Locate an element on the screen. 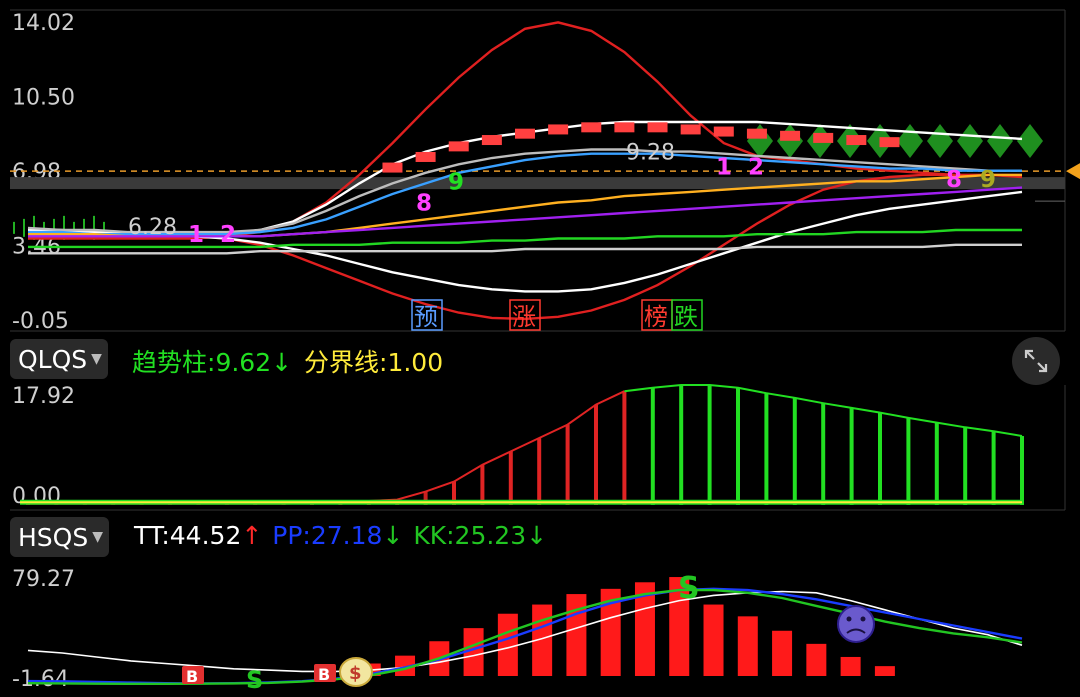  hsqs-line-pp is located at coordinates (525, 636).